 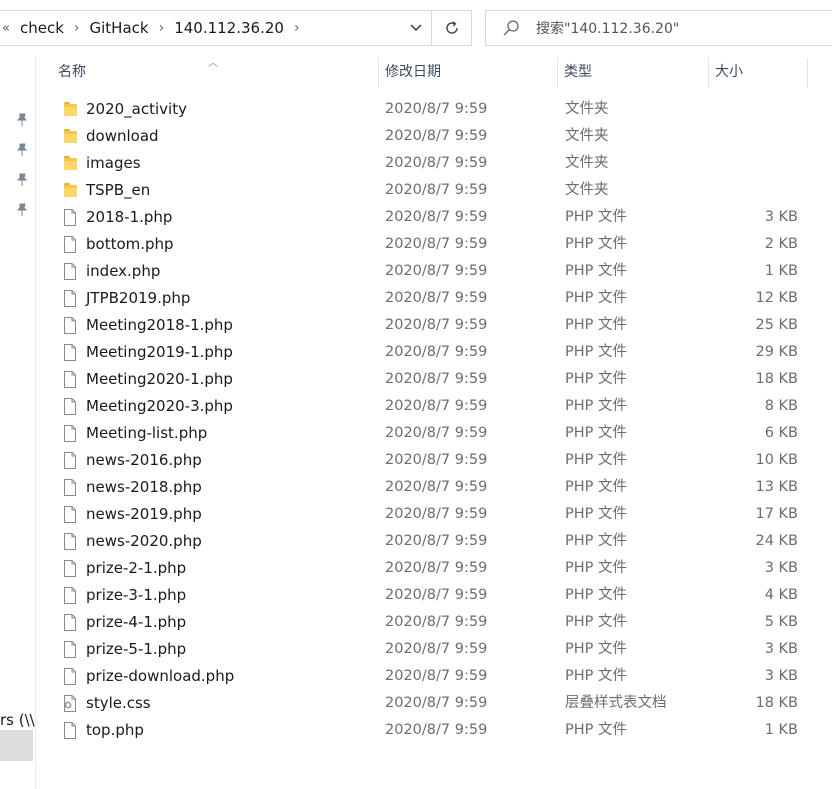 I want to click on file-name: prize-4-1.php, so click(x=136, y=622).